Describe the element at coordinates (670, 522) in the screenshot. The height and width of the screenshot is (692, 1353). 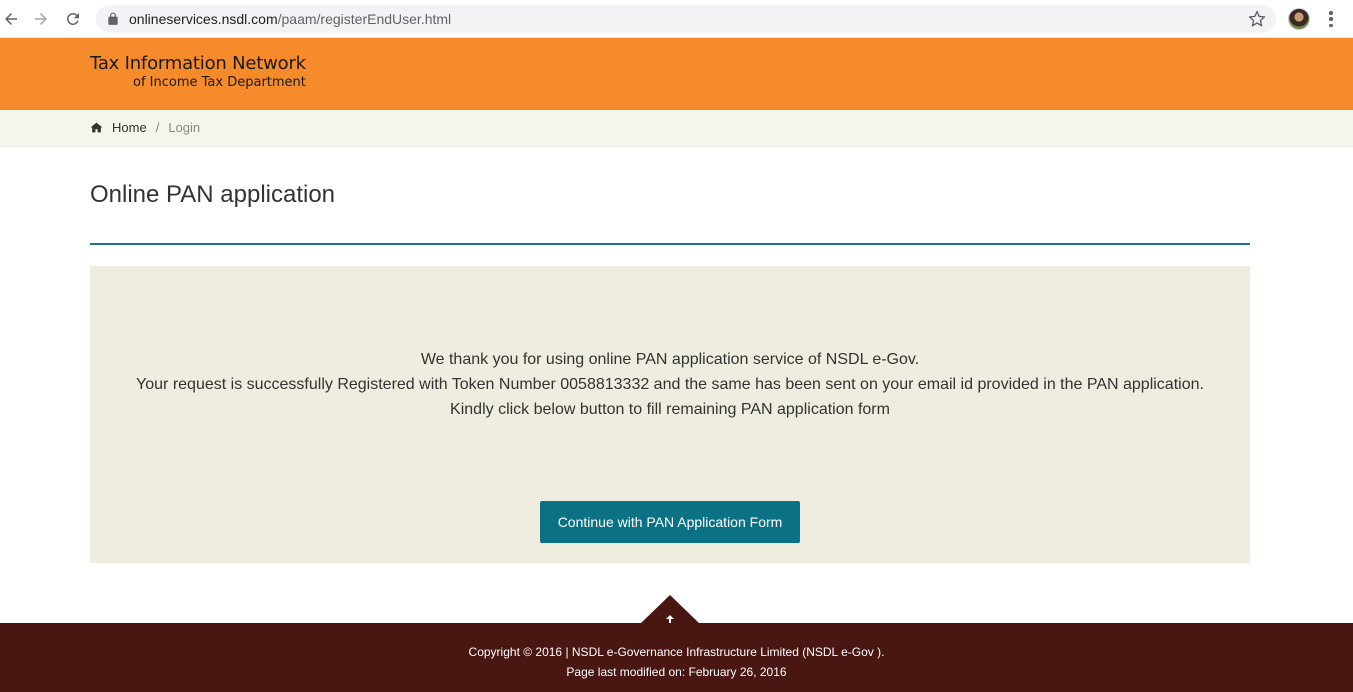
I see `continue-pan-form-button: Continue with PAN Application Form` at that location.